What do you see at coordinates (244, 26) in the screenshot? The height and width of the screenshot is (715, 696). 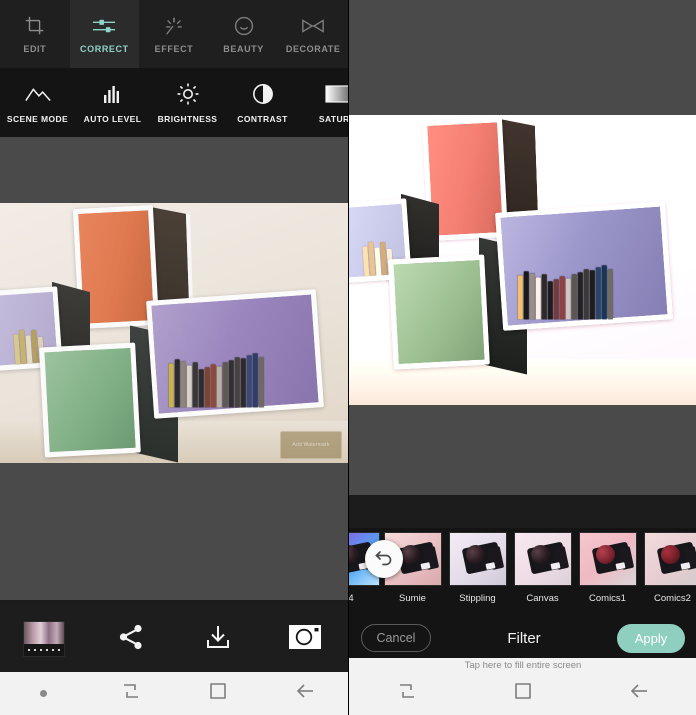 I see `smiley-icon` at bounding box center [244, 26].